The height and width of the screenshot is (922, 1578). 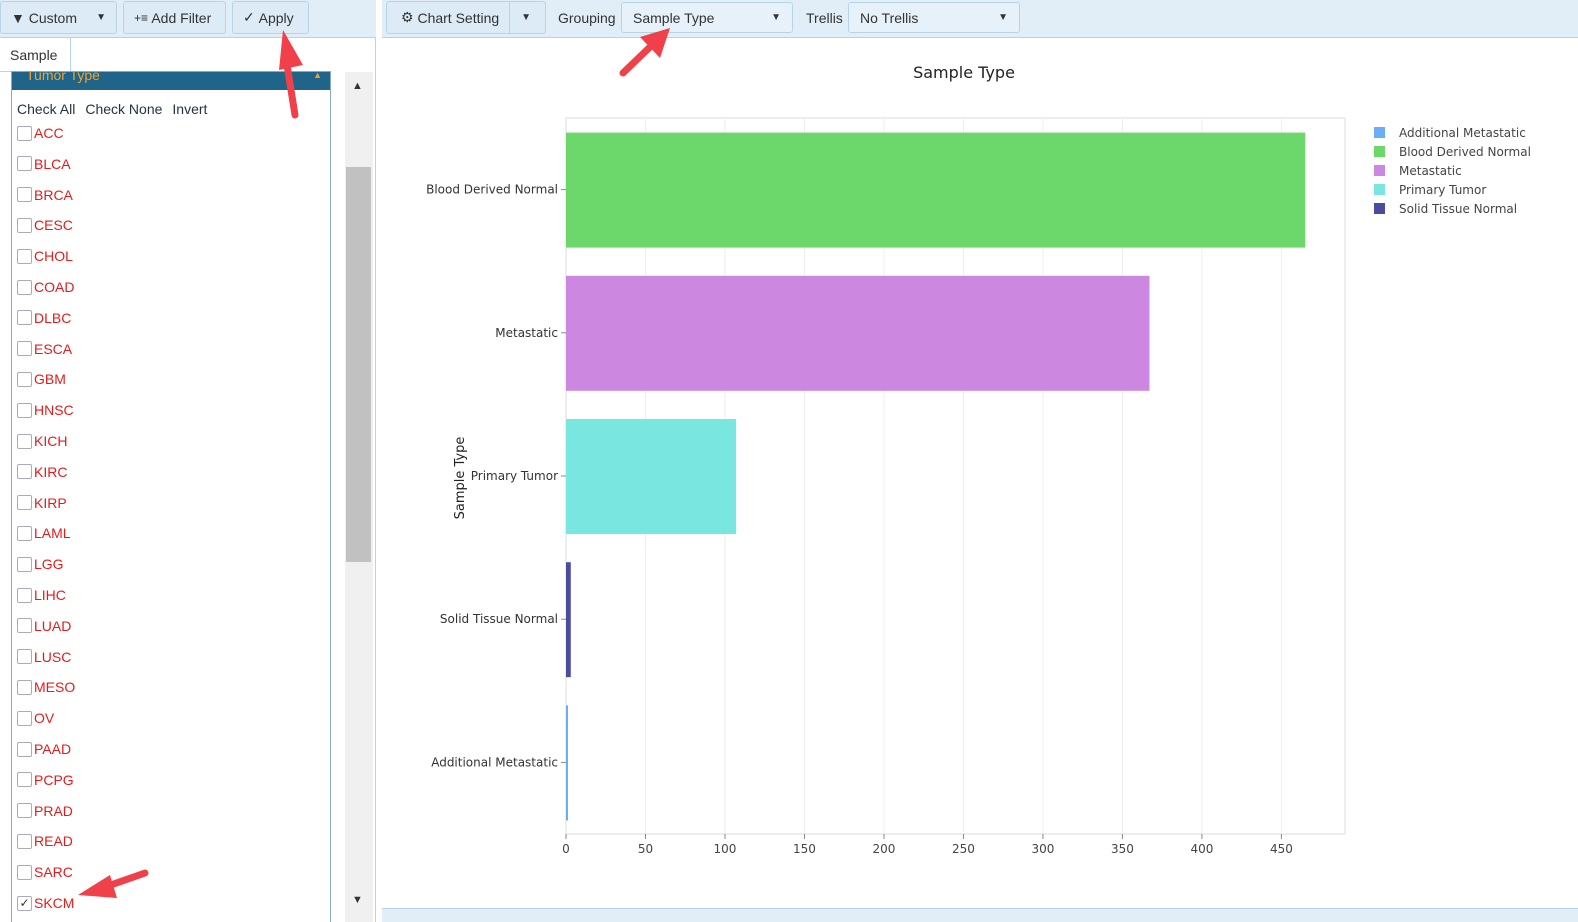 What do you see at coordinates (514, 476) in the screenshot?
I see `y-tick-label: Primary Tumor` at bounding box center [514, 476].